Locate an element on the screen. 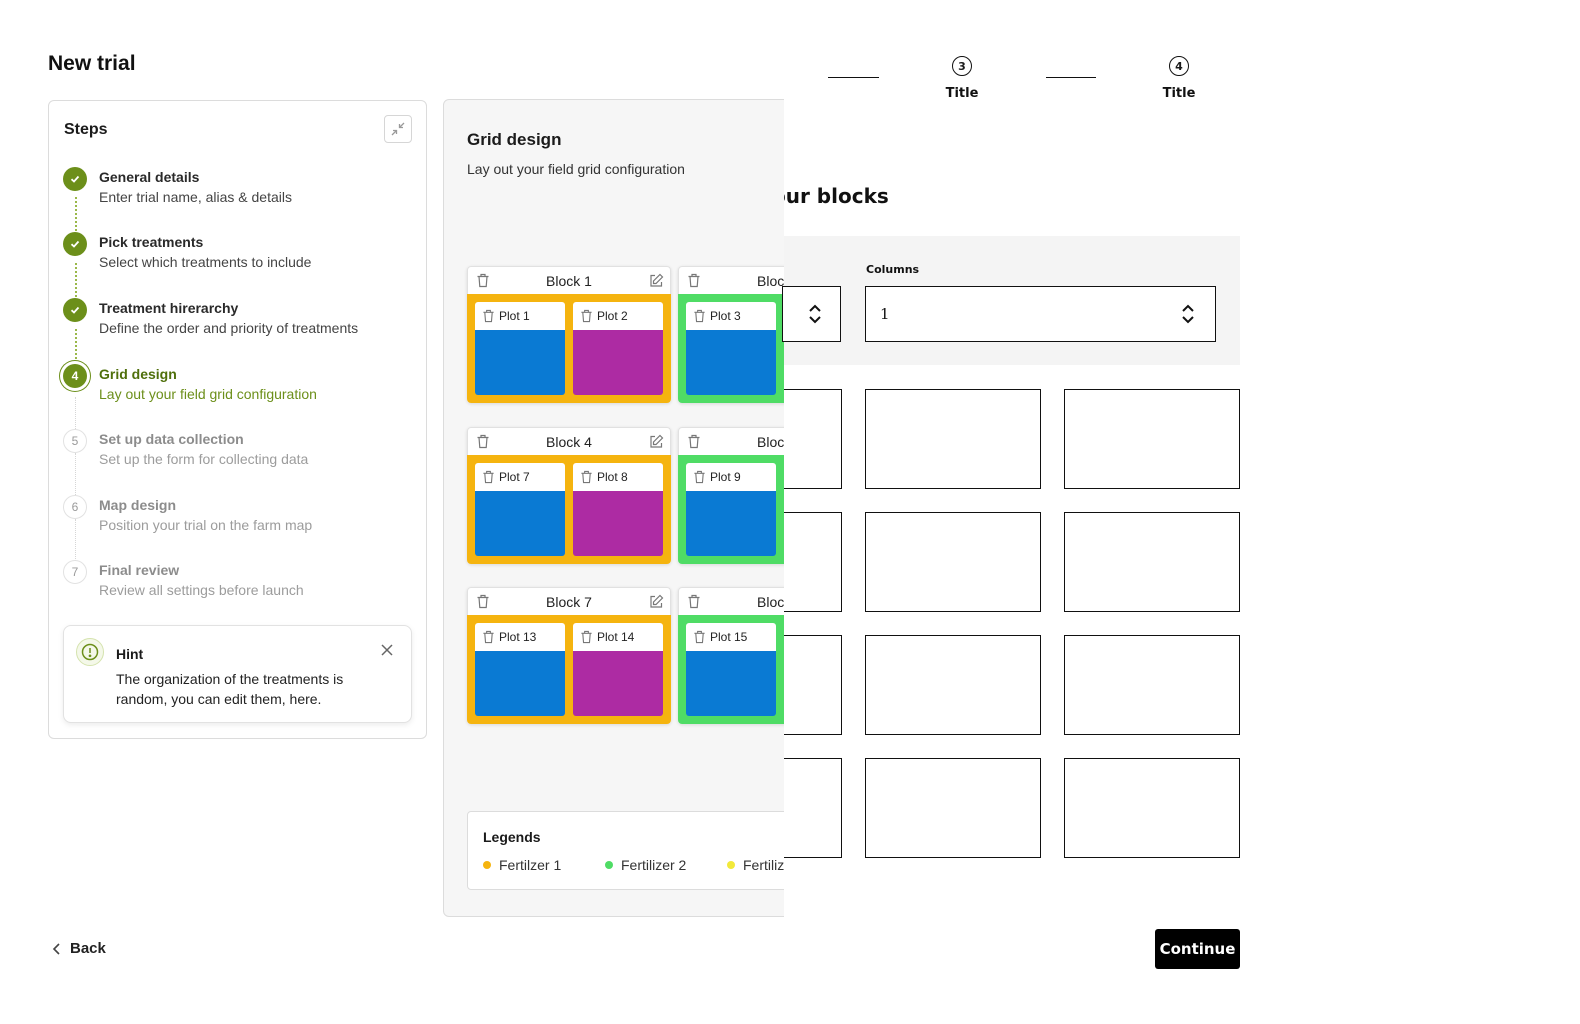  stepper-step-label: Title is located at coordinates (962, 93).